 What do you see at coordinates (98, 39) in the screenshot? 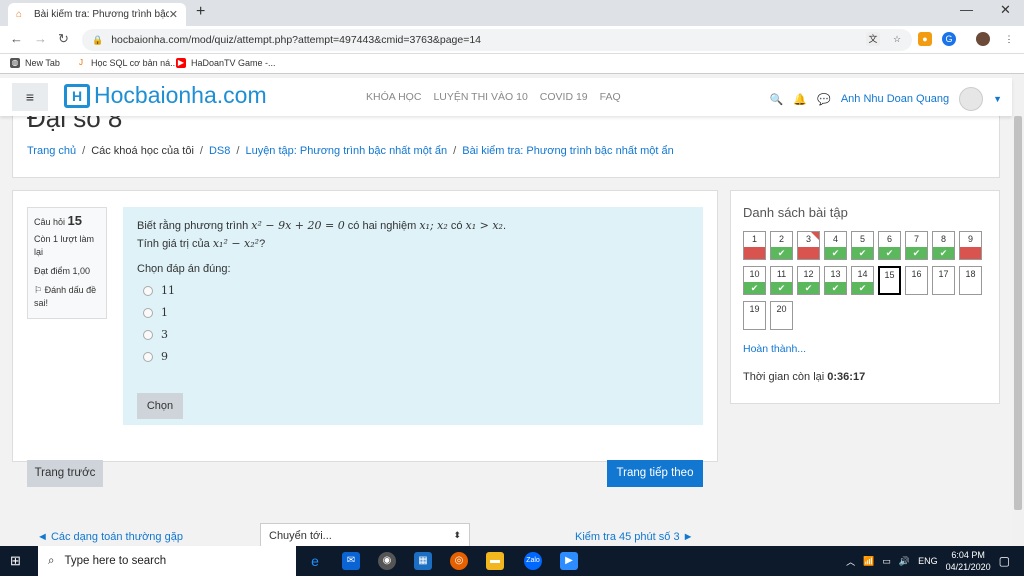
I see `lock-icon: 🔒` at bounding box center [98, 39].